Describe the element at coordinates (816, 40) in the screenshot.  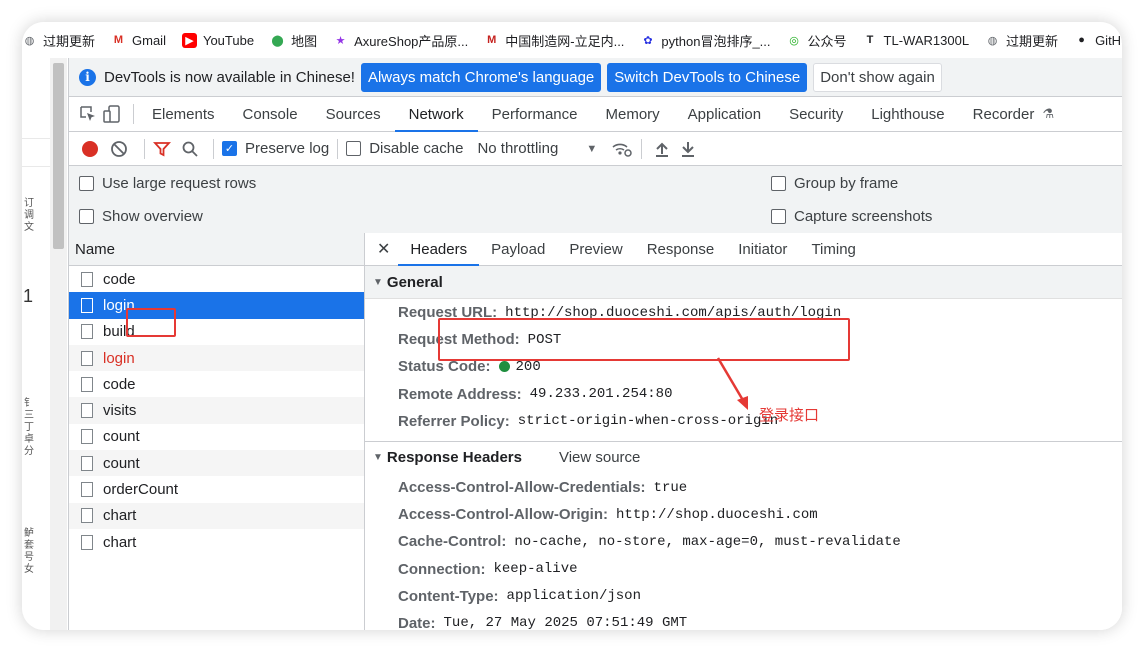
I see `bookmark-item: ◎ 公众号` at that location.